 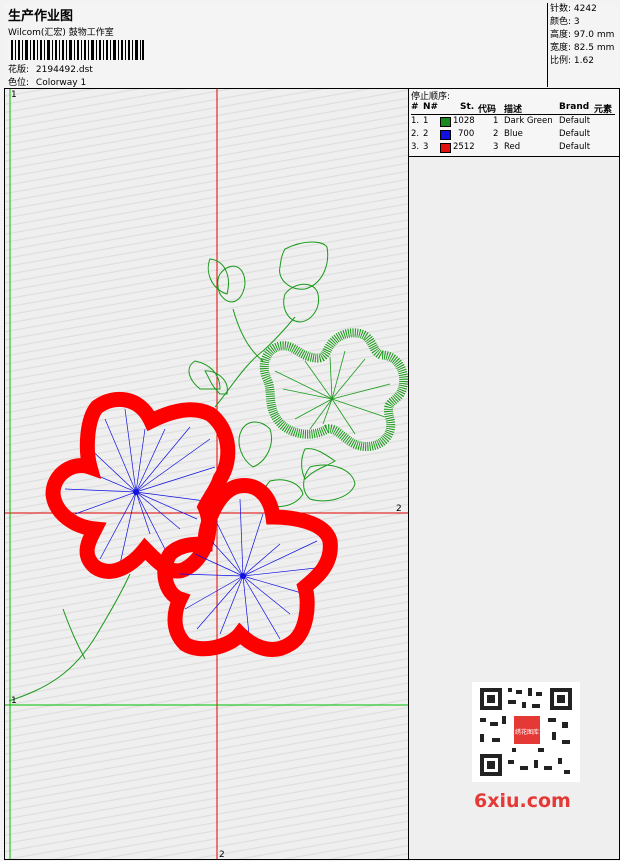 I want to click on stop-stitches: 2512, so click(x=464, y=147).